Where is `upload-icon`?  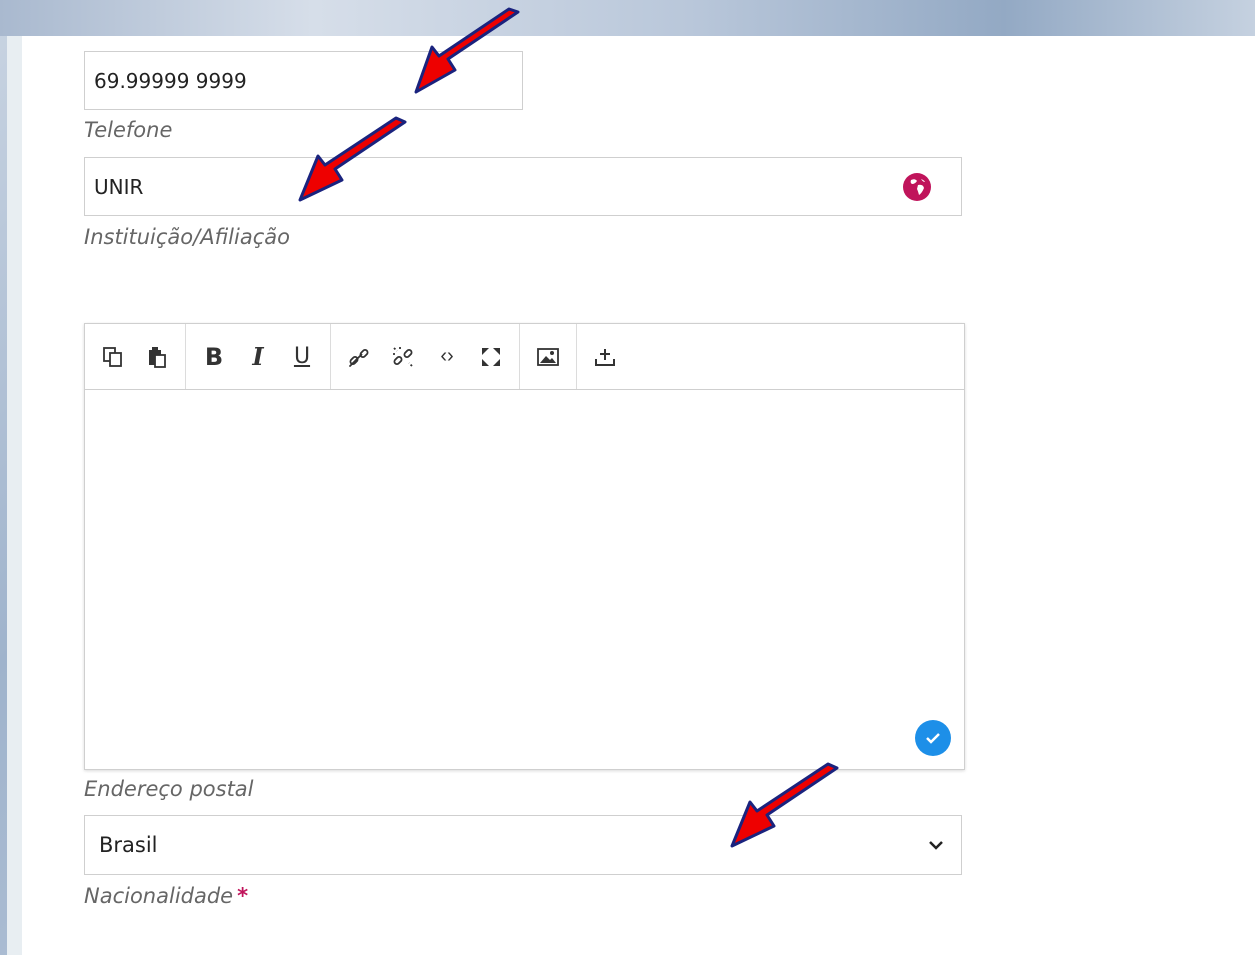
upload-icon is located at coordinates (605, 357).